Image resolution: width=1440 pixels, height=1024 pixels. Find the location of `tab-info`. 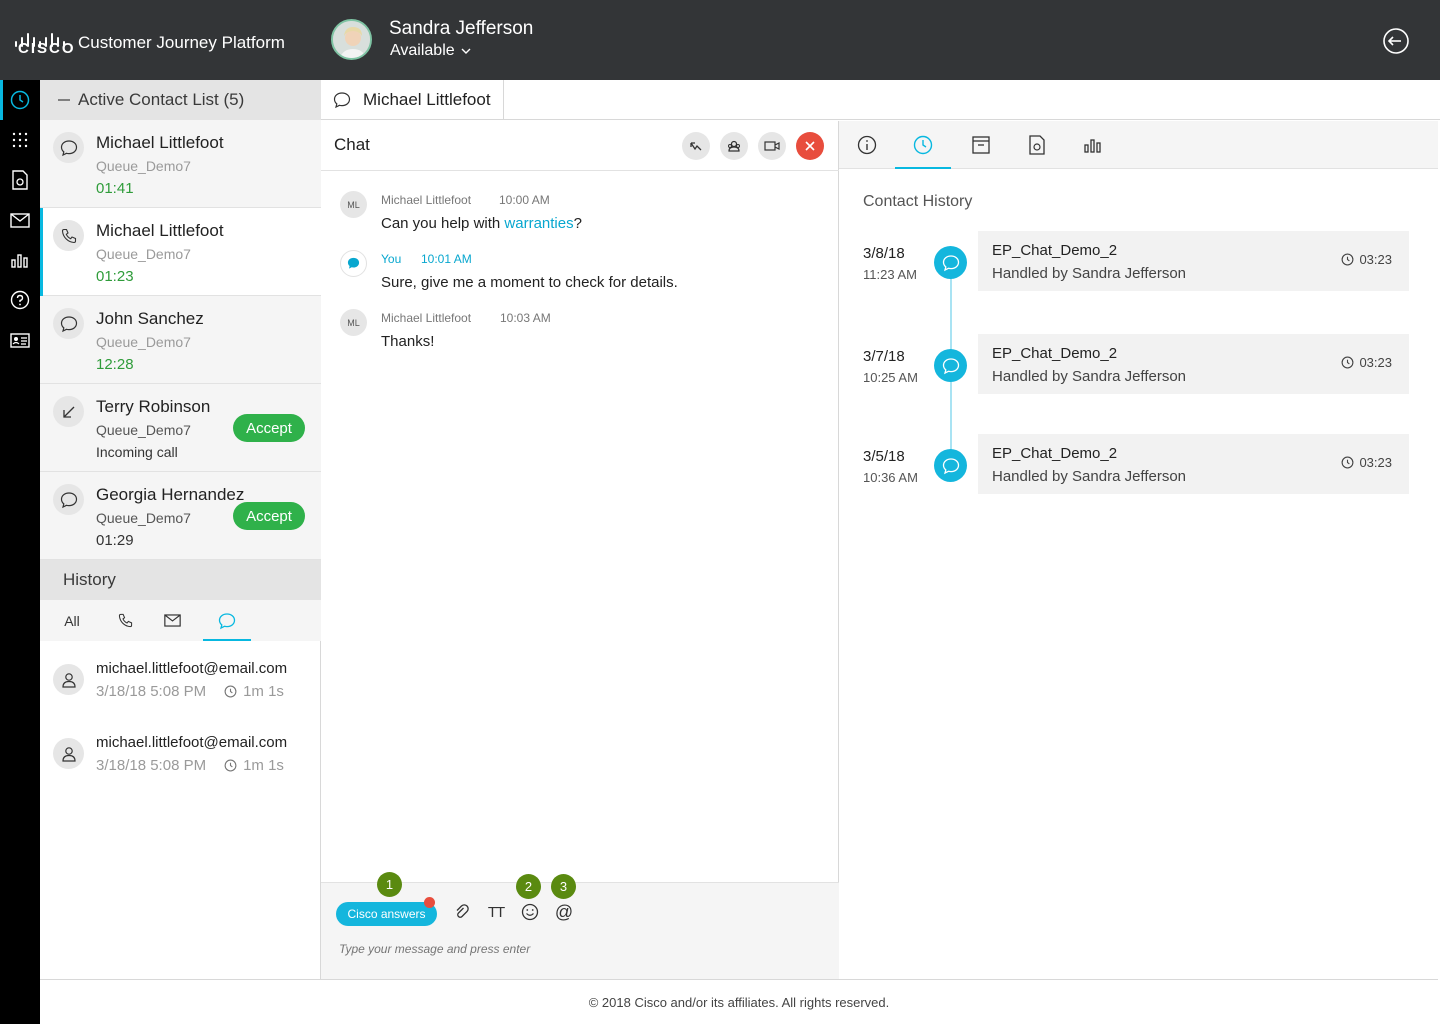

tab-info is located at coordinates (867, 145).